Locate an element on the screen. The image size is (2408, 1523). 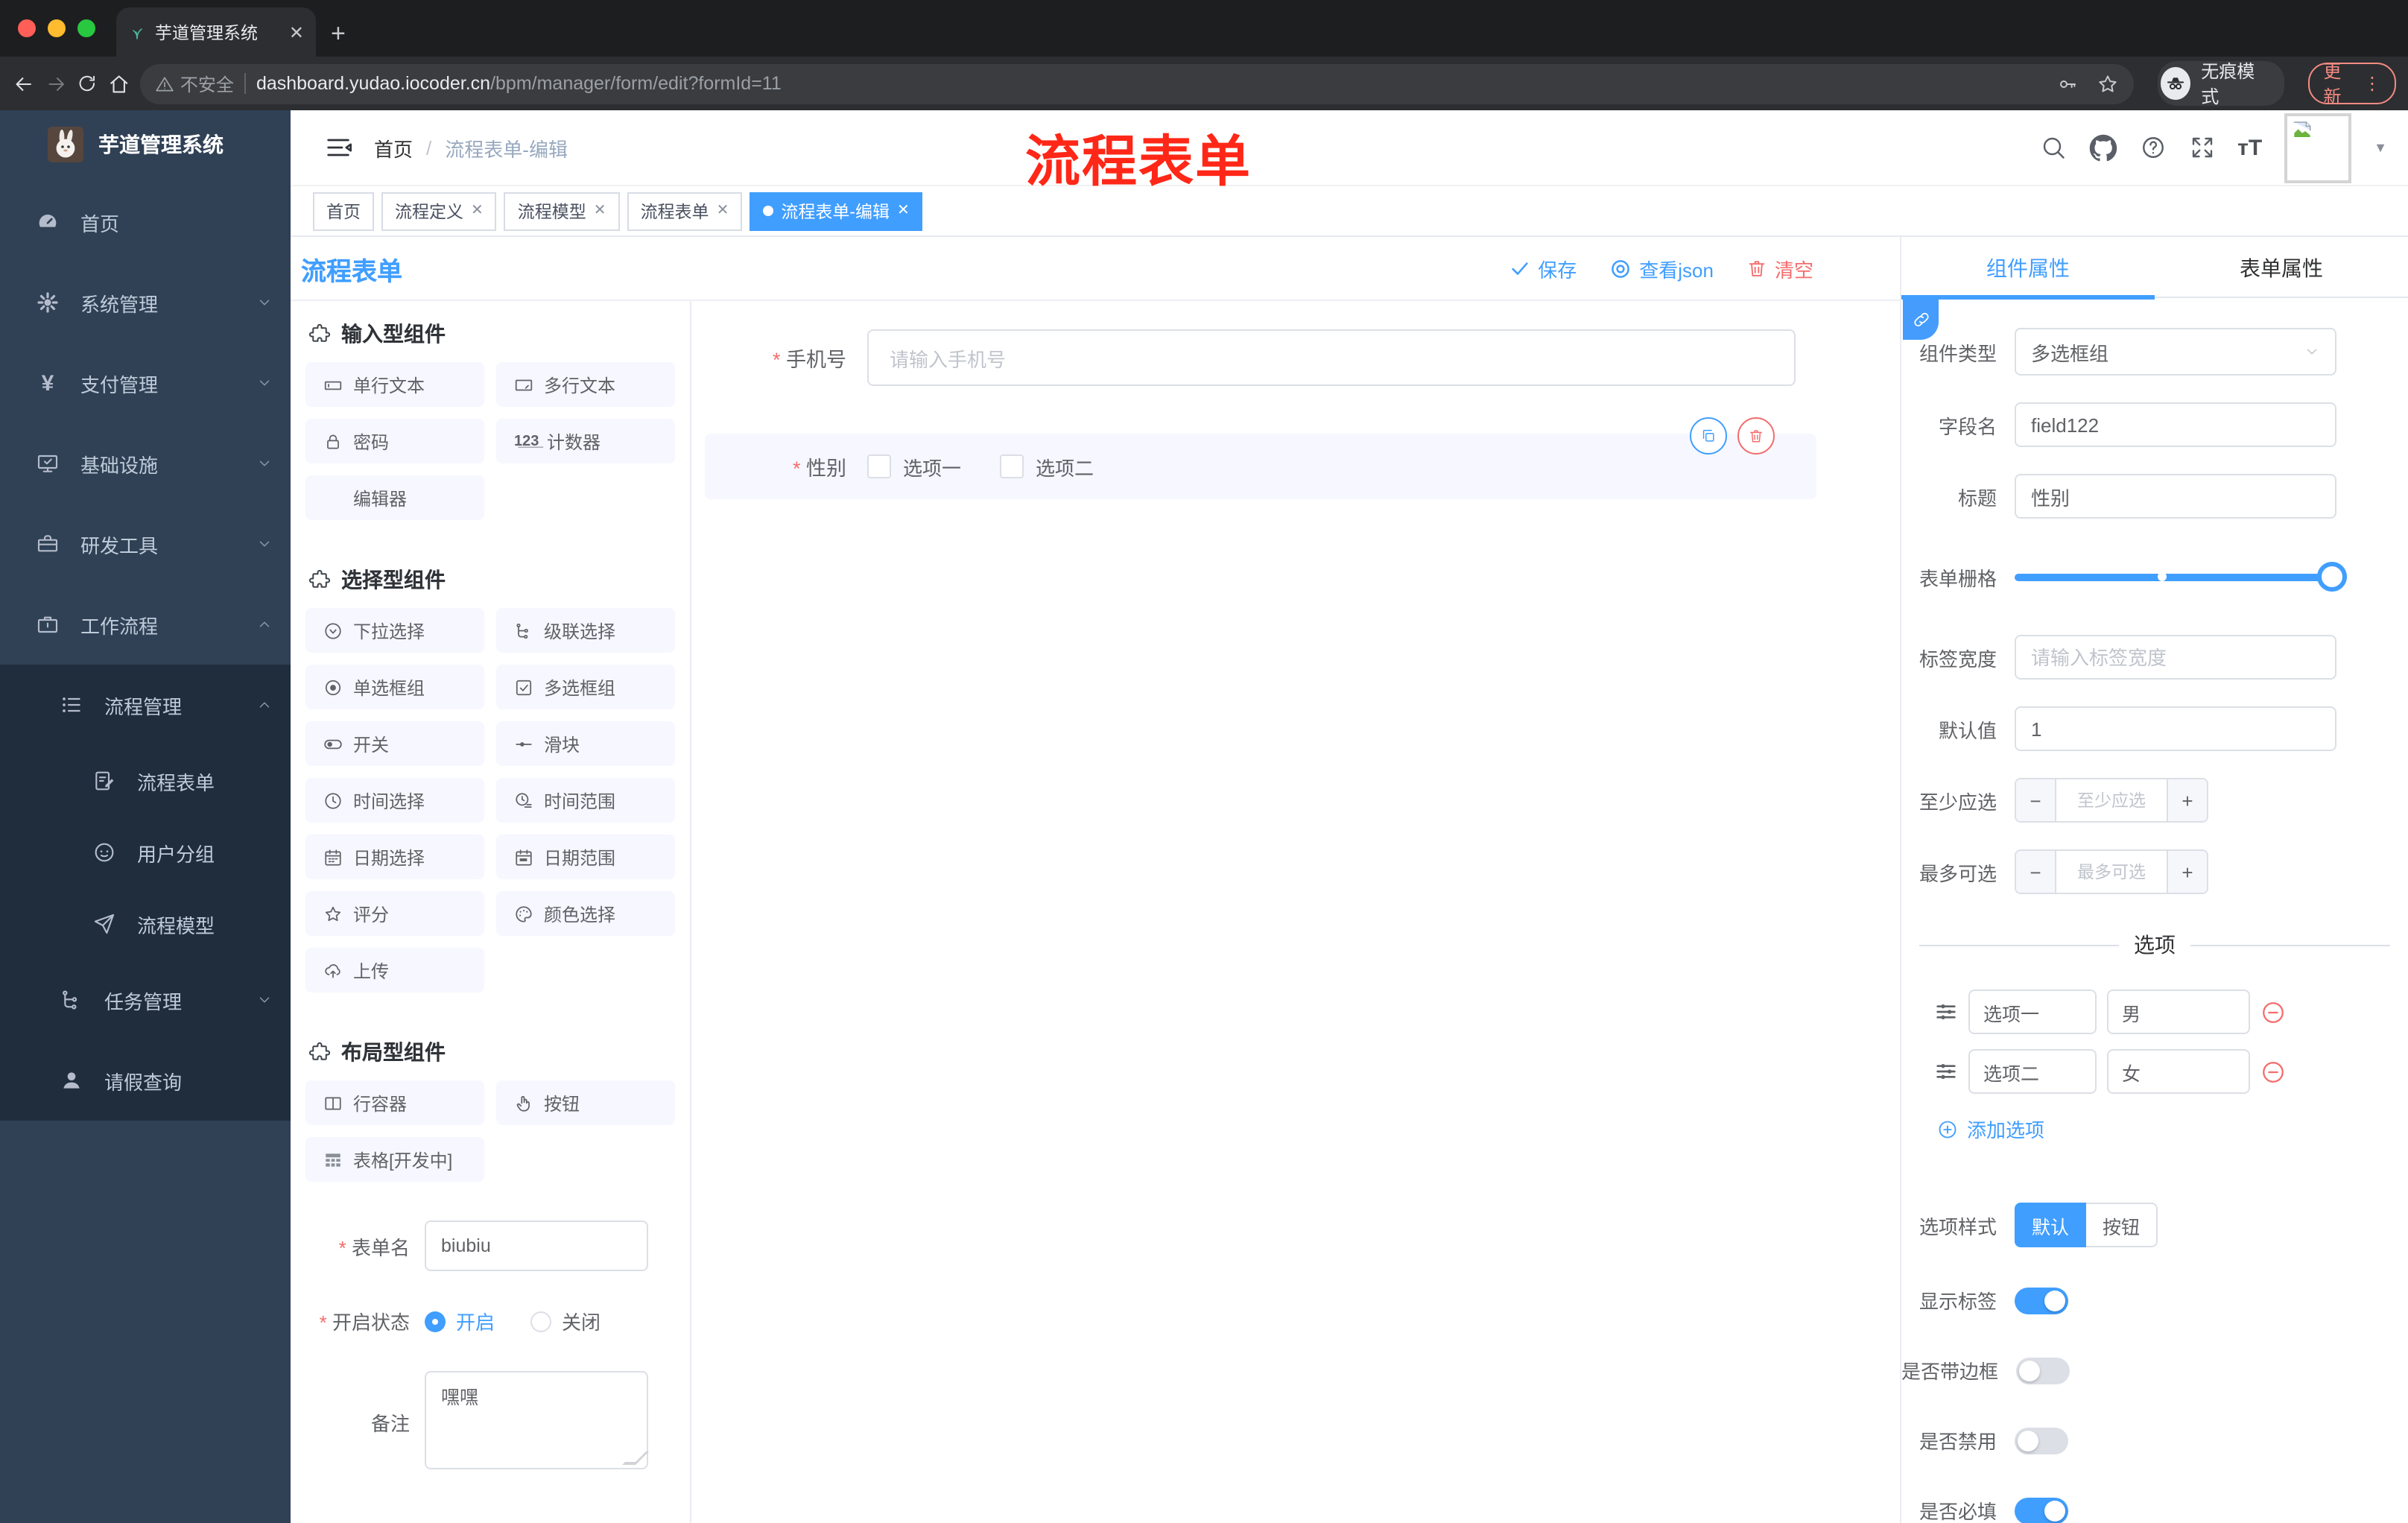
tag-home: 首页 is located at coordinates (343, 211).